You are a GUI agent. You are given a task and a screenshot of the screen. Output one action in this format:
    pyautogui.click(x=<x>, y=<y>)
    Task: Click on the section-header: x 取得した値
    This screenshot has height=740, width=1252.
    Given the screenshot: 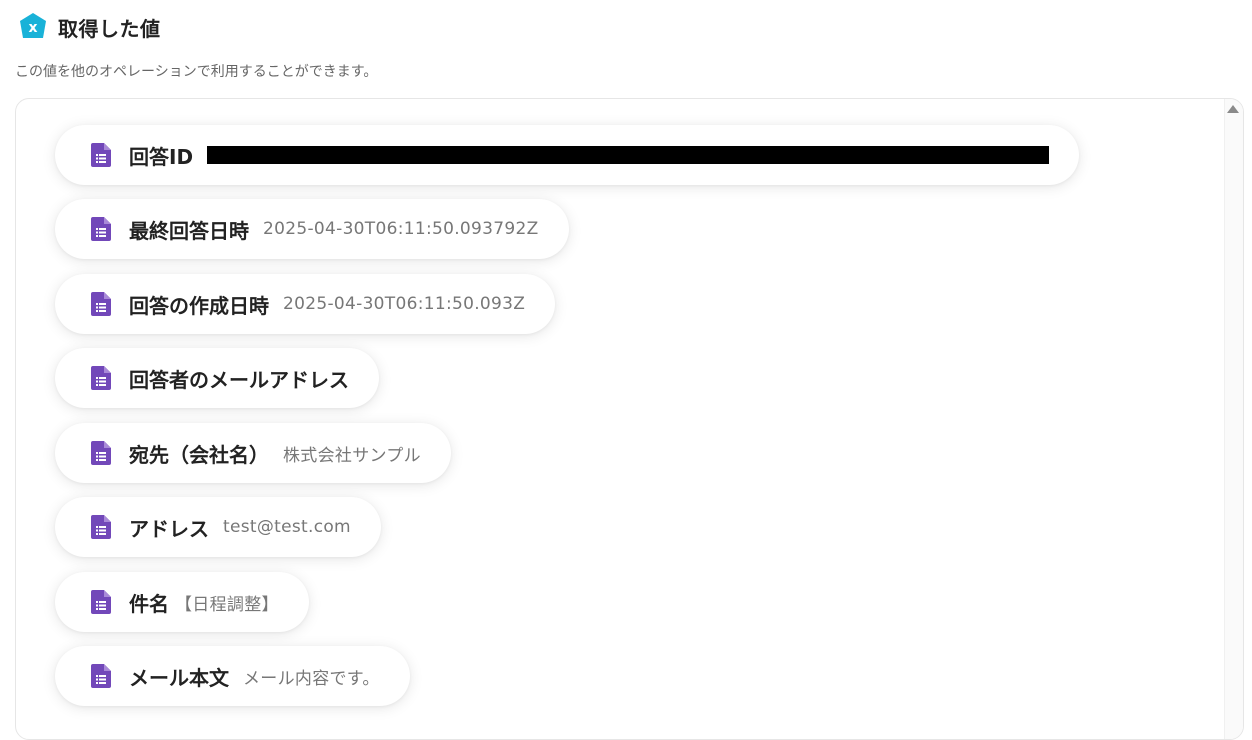 What is the action you would take?
    pyautogui.click(x=89, y=27)
    